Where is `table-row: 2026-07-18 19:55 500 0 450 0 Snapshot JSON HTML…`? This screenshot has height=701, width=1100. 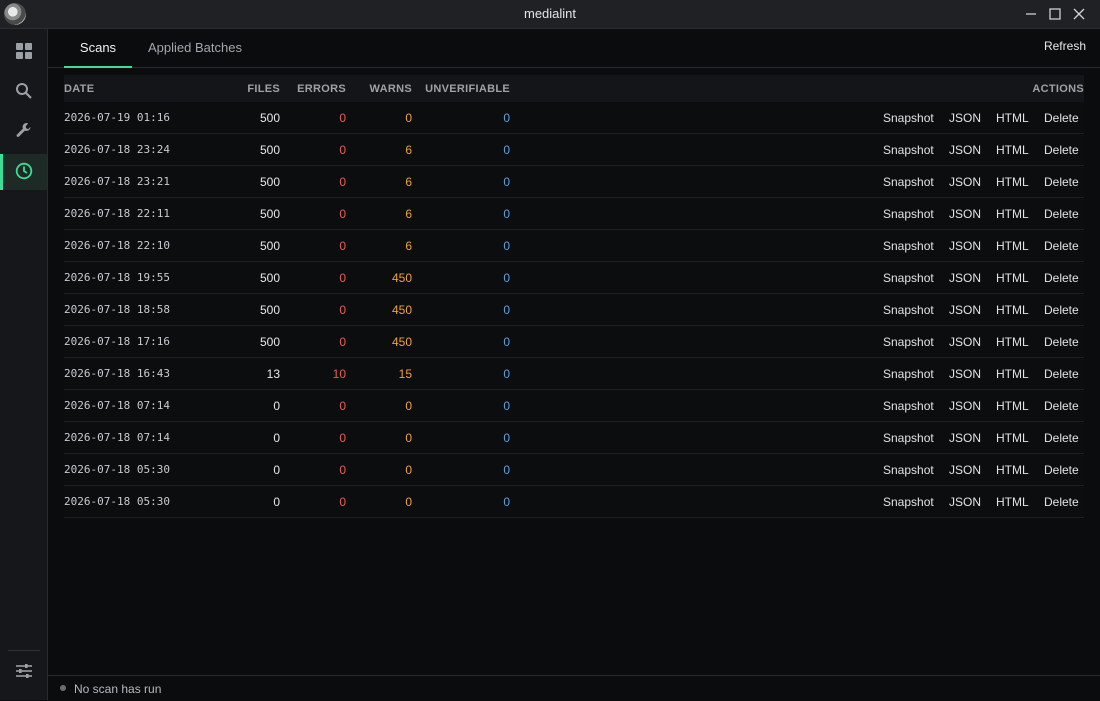
table-row: 2026-07-18 19:55 500 0 450 0 Snapshot JSON HTML… is located at coordinates (574, 278).